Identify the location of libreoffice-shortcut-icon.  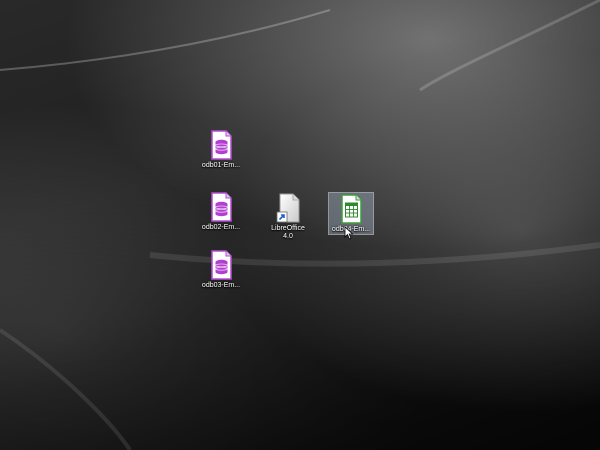
(288, 208).